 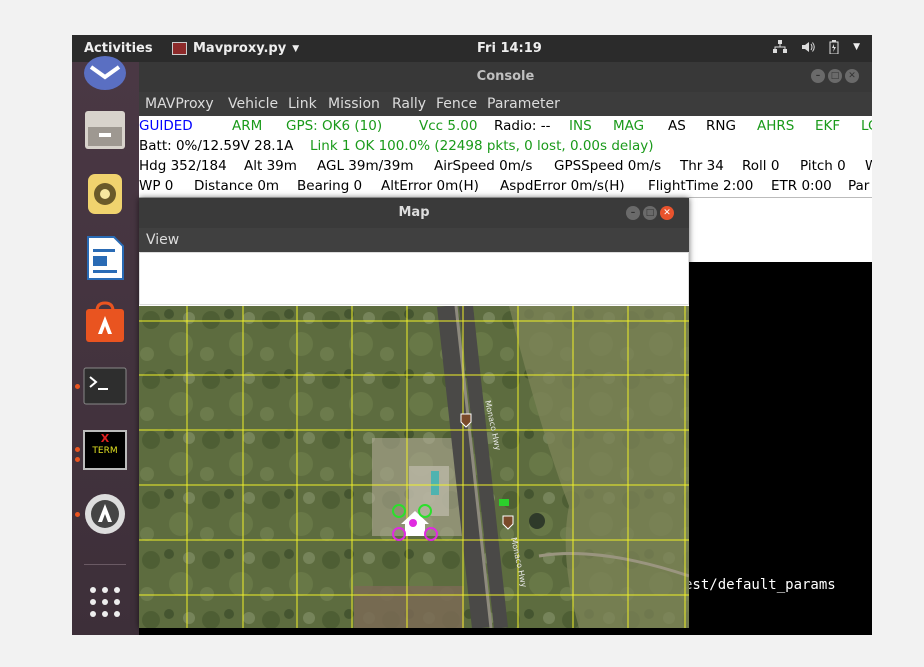 I want to click on flighttime-status: FlightTime 2:00, so click(x=701, y=186).